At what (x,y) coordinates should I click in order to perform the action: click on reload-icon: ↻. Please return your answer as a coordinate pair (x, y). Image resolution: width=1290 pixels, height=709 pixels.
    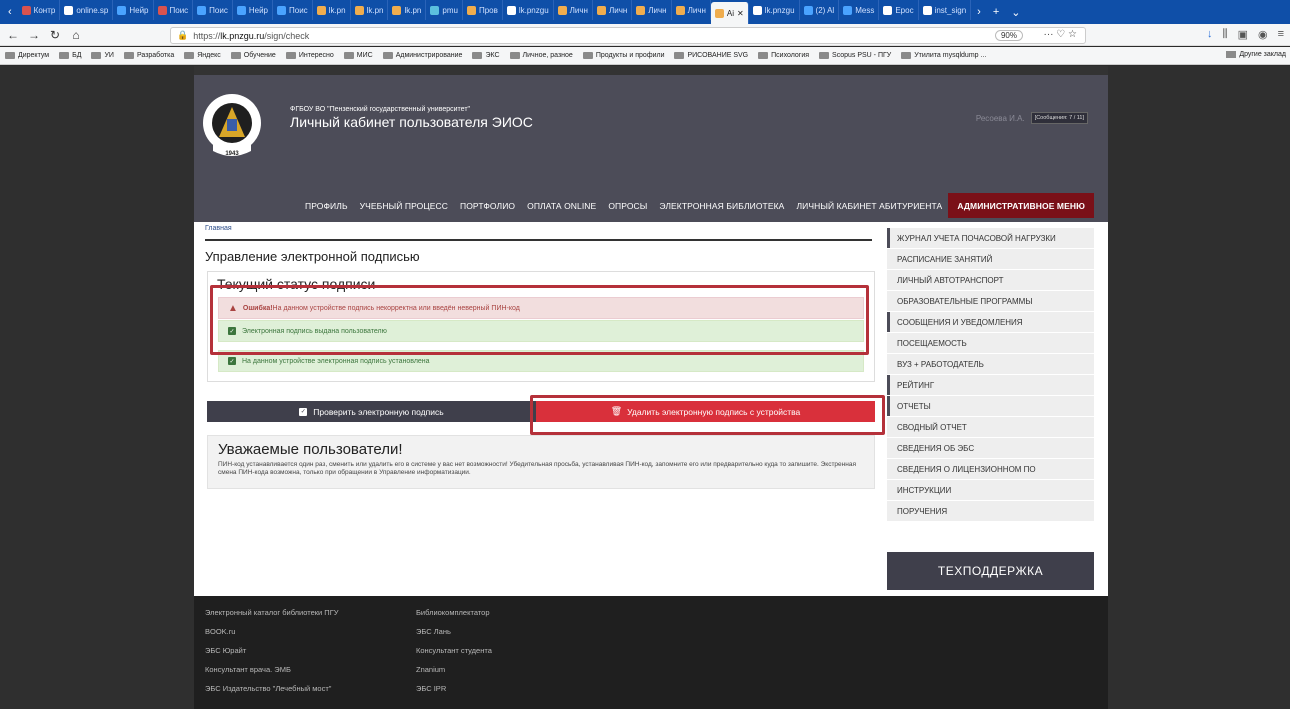
    Looking at the image, I should click on (55, 35).